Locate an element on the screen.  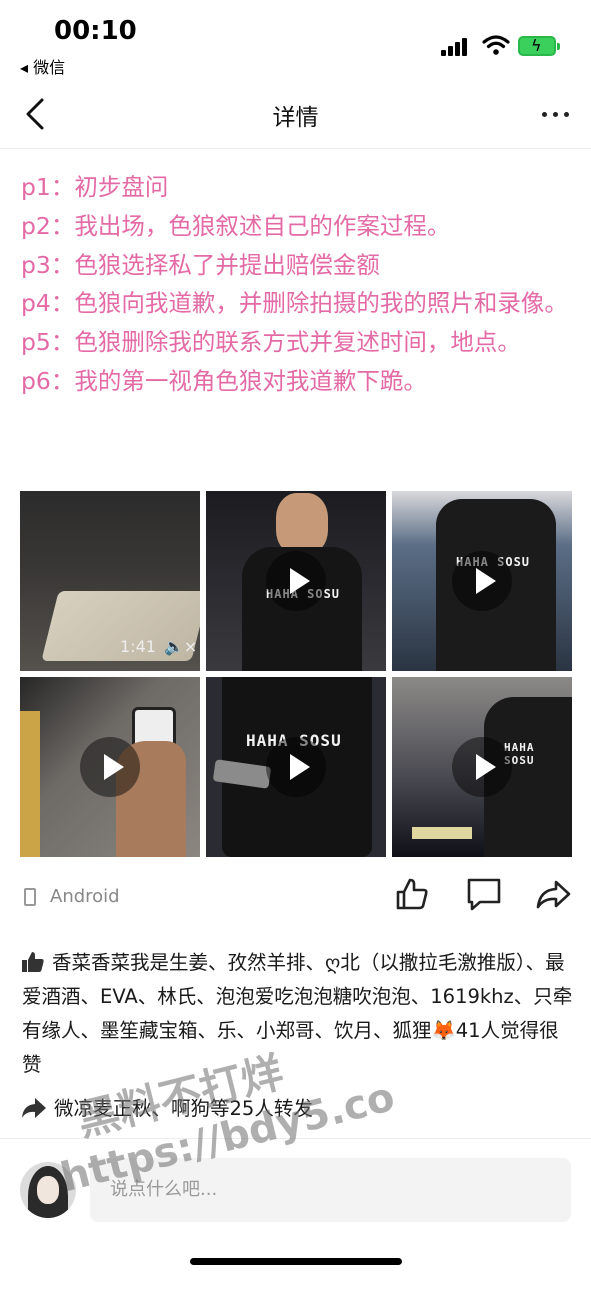
post-line: p1：初步盘问 is located at coordinates (95, 187).